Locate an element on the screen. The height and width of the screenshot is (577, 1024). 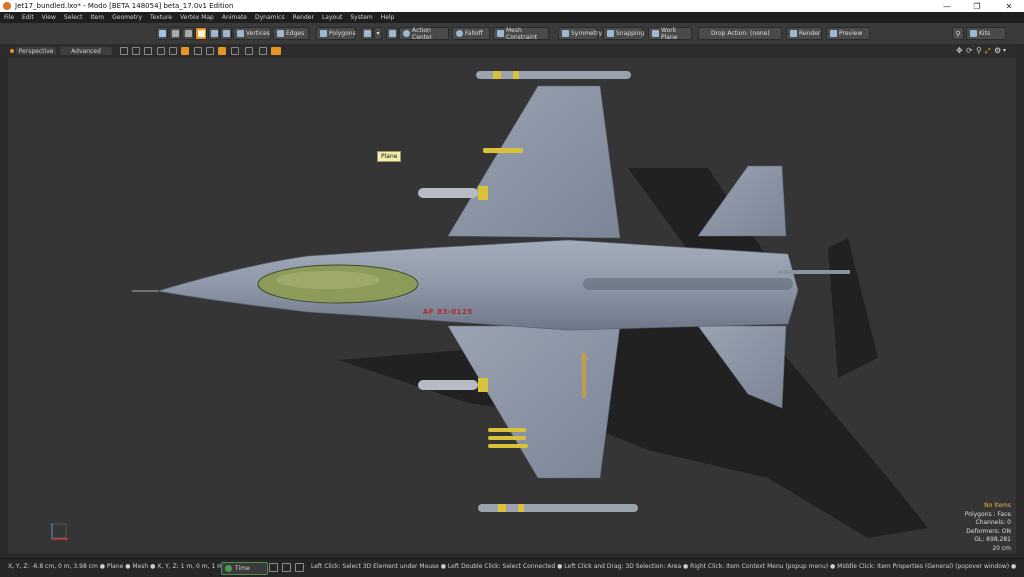
item-tooltip: Plane is located at coordinates (389, 156).